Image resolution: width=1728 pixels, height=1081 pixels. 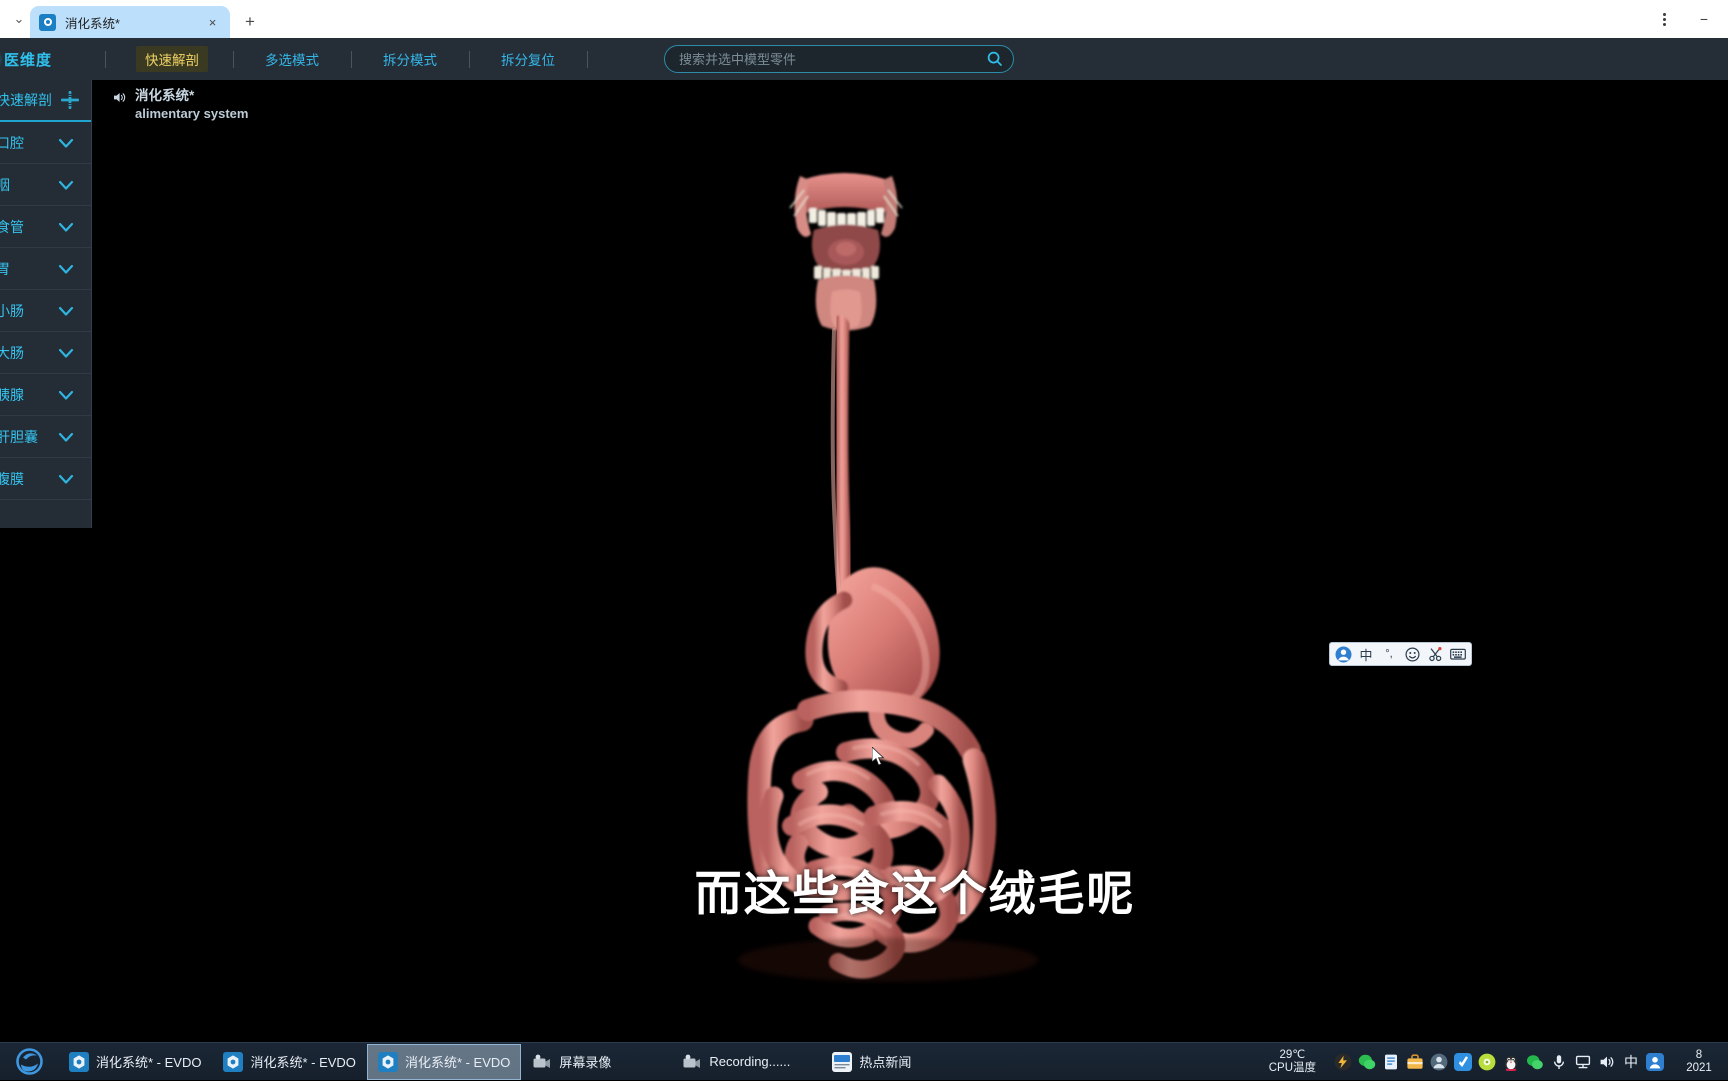 What do you see at coordinates (1535, 1062) in the screenshot?
I see `wechat-work-icon` at bounding box center [1535, 1062].